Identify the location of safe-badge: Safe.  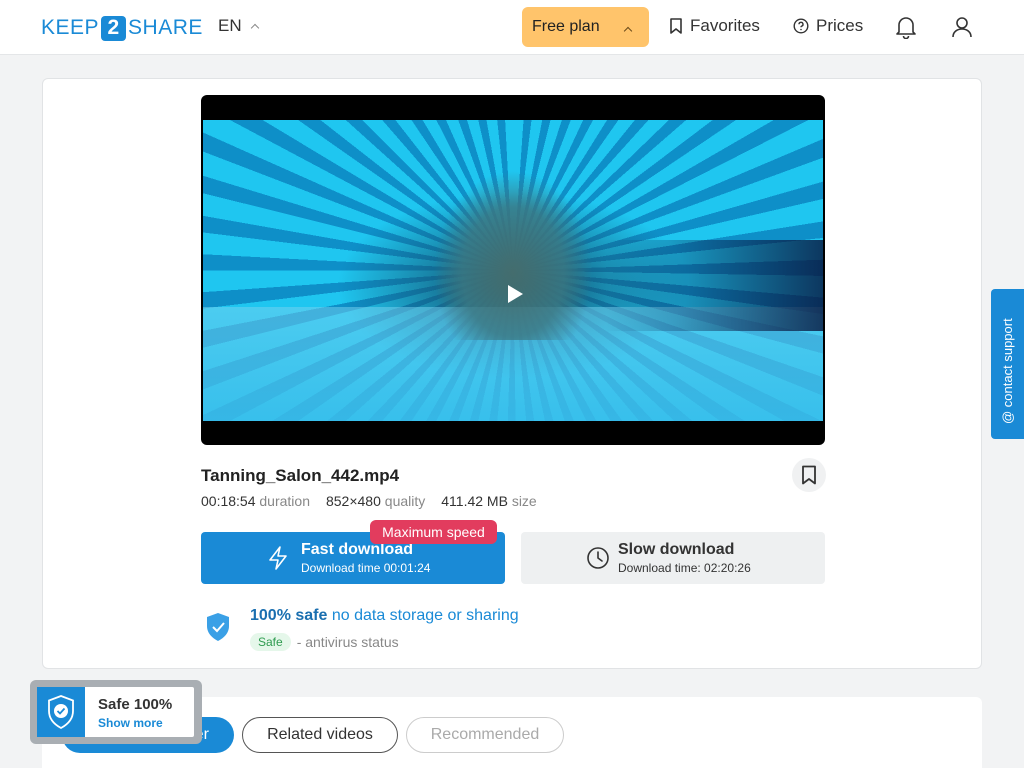
(270, 642).